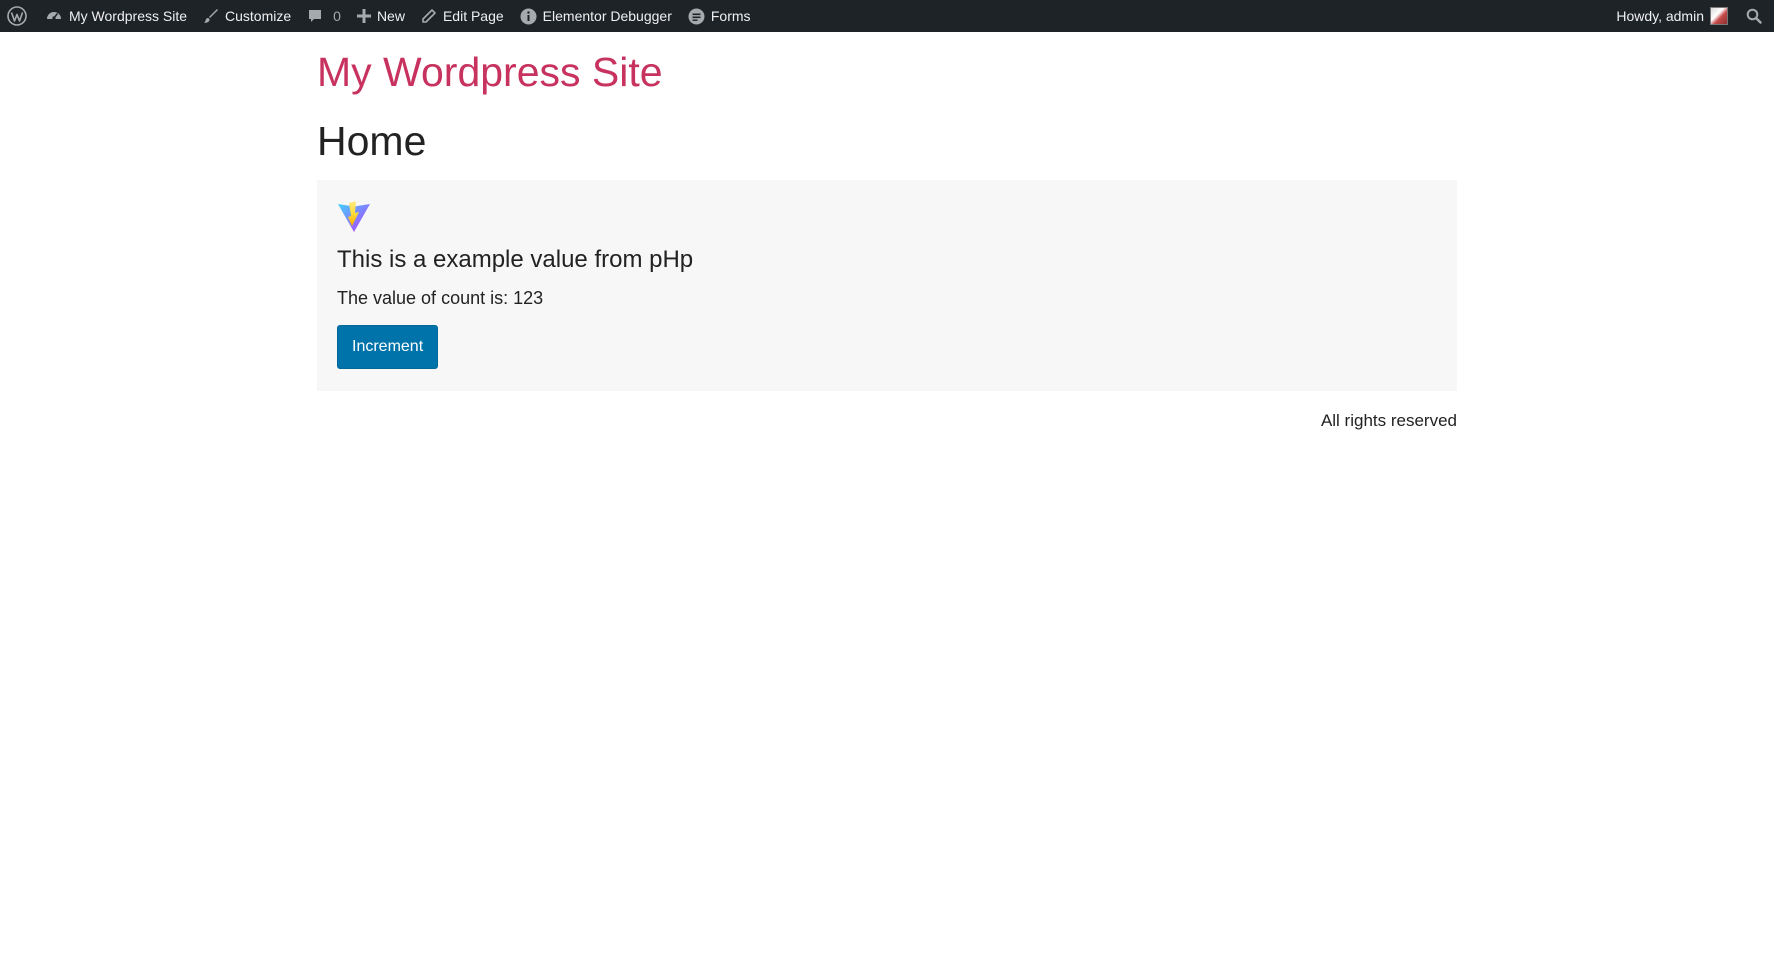 Image resolution: width=1774 pixels, height=971 pixels. I want to click on site-name-label: My Wordpress Site, so click(128, 16).